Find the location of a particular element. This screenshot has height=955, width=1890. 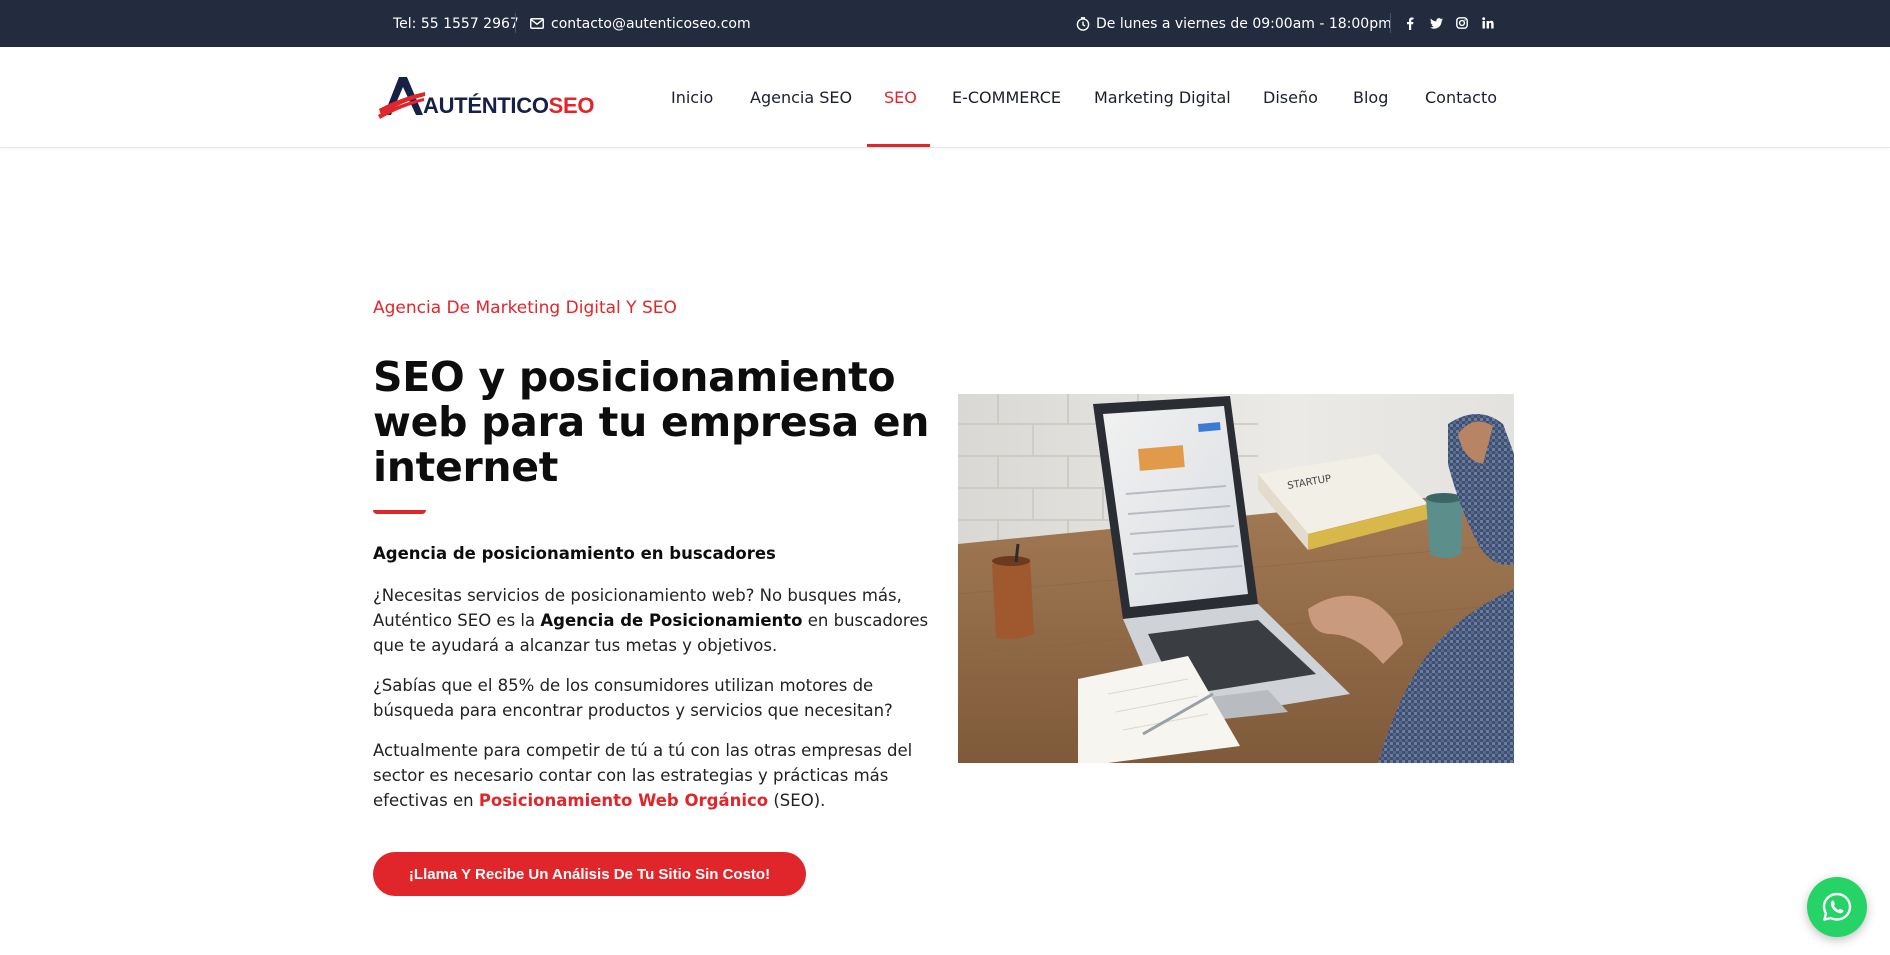

phone-text: Tel: 55 1557 2967 is located at coordinates (456, 23).